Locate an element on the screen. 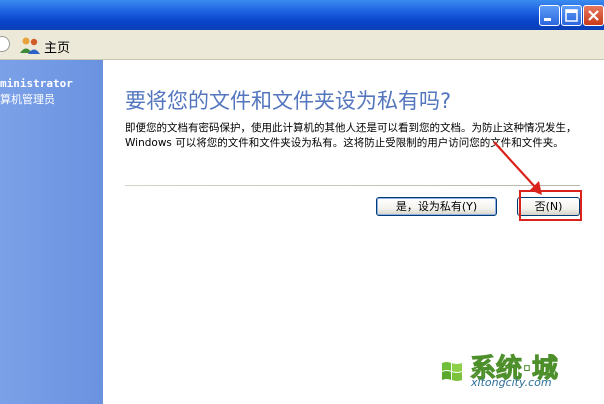 The width and height of the screenshot is (604, 404). minimize-button is located at coordinates (549, 15).